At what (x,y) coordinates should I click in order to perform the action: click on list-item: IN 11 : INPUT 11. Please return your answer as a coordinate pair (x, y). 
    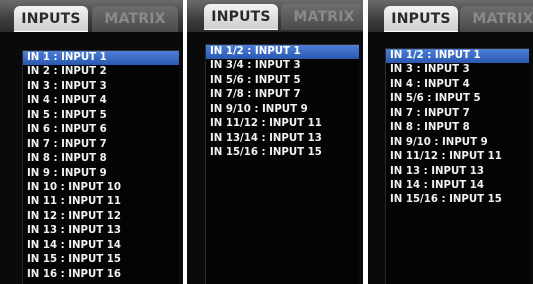
    Looking at the image, I should click on (101, 202).